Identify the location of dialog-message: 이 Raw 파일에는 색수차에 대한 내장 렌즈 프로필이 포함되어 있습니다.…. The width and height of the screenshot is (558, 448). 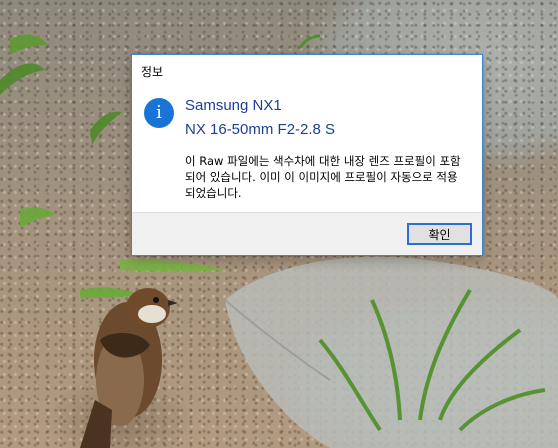
(323, 177).